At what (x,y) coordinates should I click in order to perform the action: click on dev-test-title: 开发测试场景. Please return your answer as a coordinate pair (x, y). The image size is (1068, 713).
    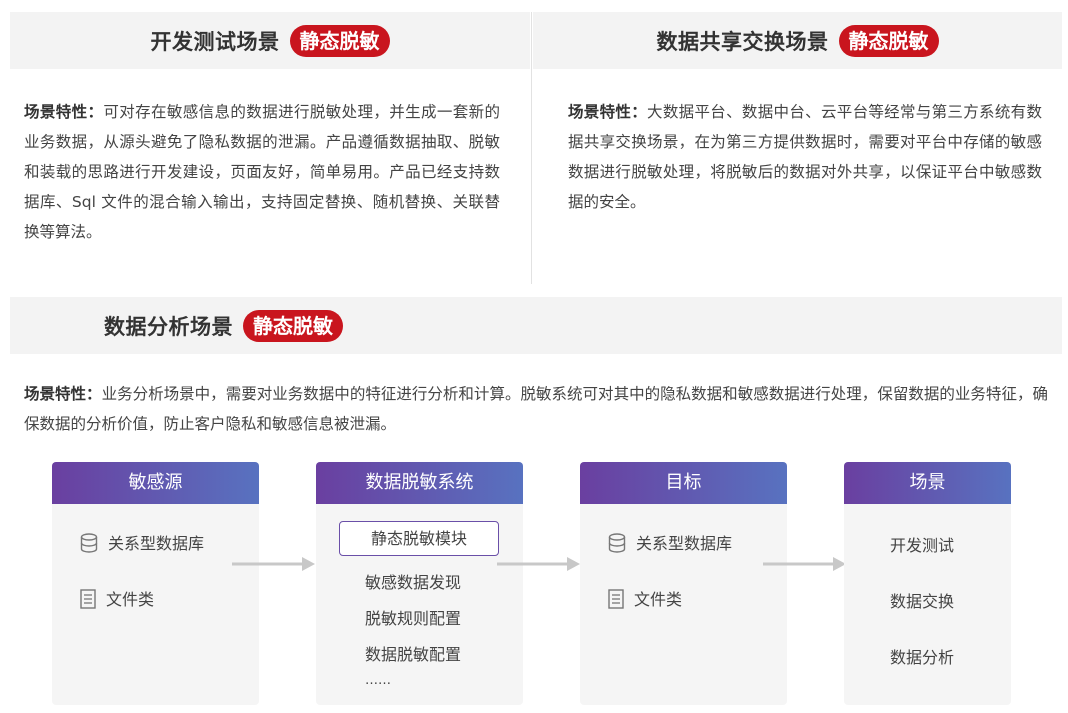
    Looking at the image, I should click on (215, 41).